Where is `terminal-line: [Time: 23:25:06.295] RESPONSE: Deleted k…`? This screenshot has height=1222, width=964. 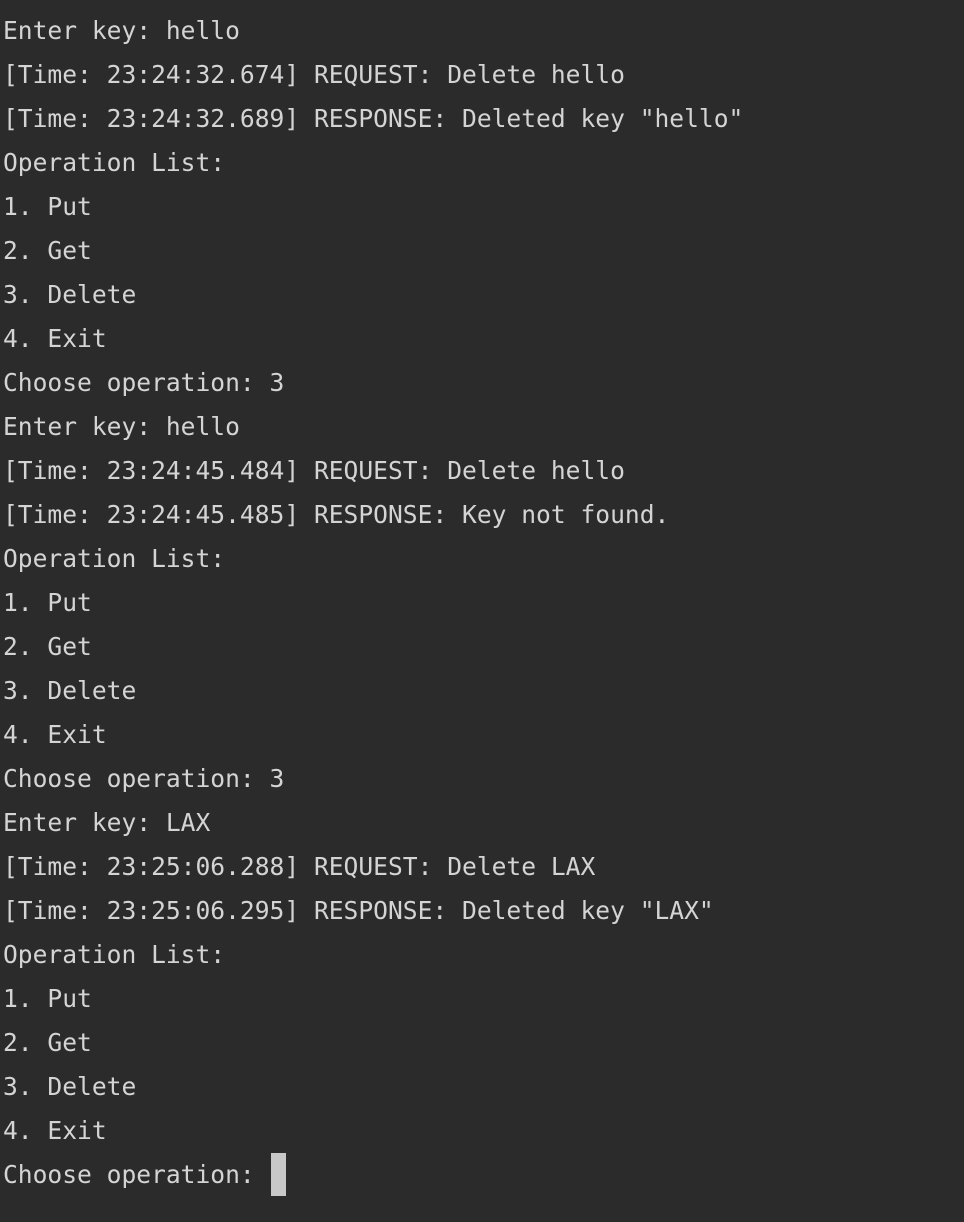 terminal-line: [Time: 23:25:06.295] RESPONSE: Deleted k… is located at coordinates (358, 910).